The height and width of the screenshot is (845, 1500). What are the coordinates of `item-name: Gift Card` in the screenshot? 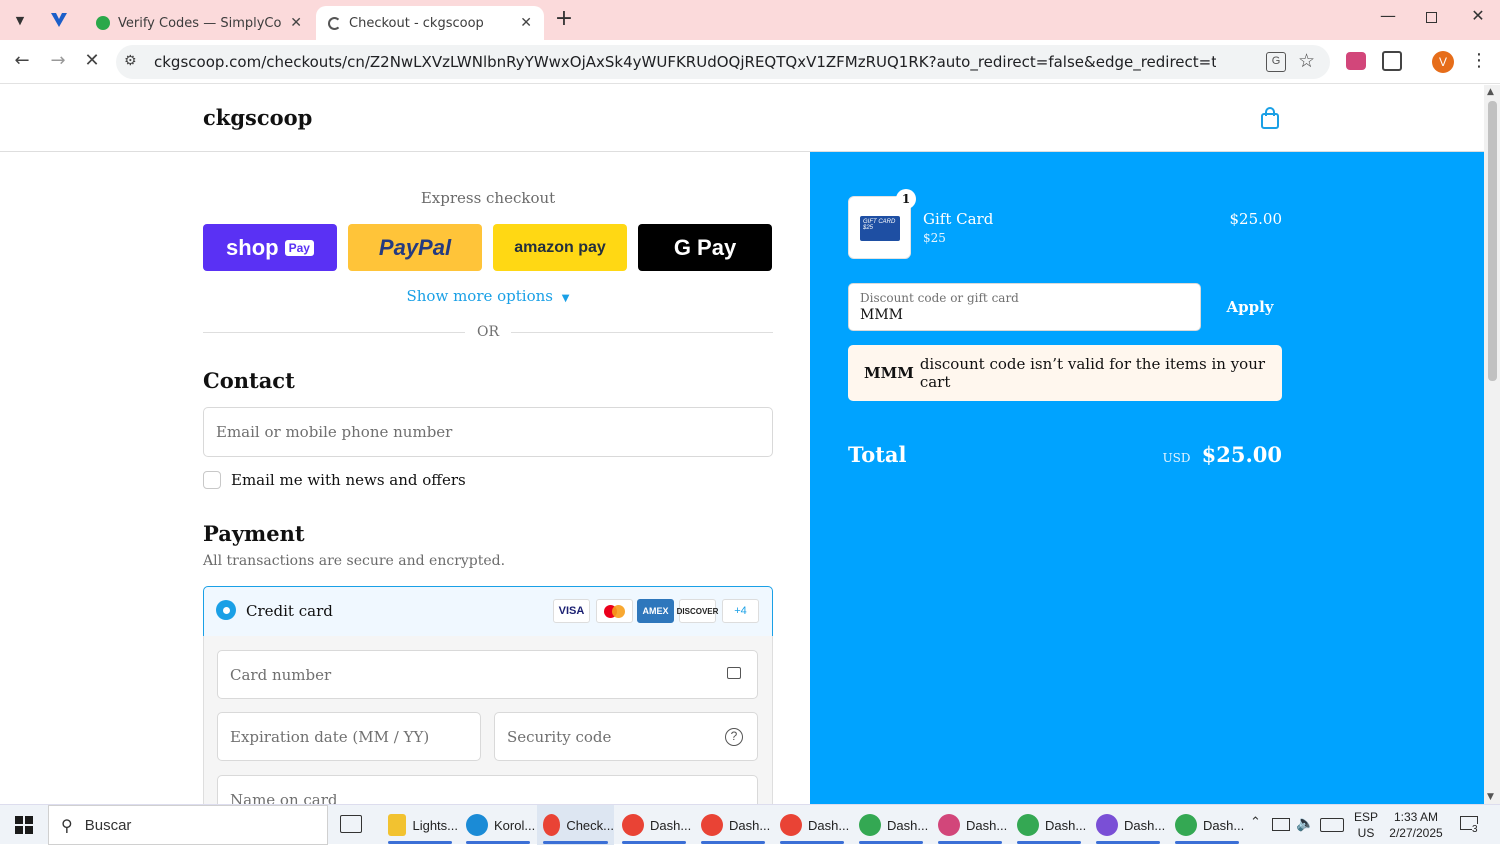 It's located at (958, 219).